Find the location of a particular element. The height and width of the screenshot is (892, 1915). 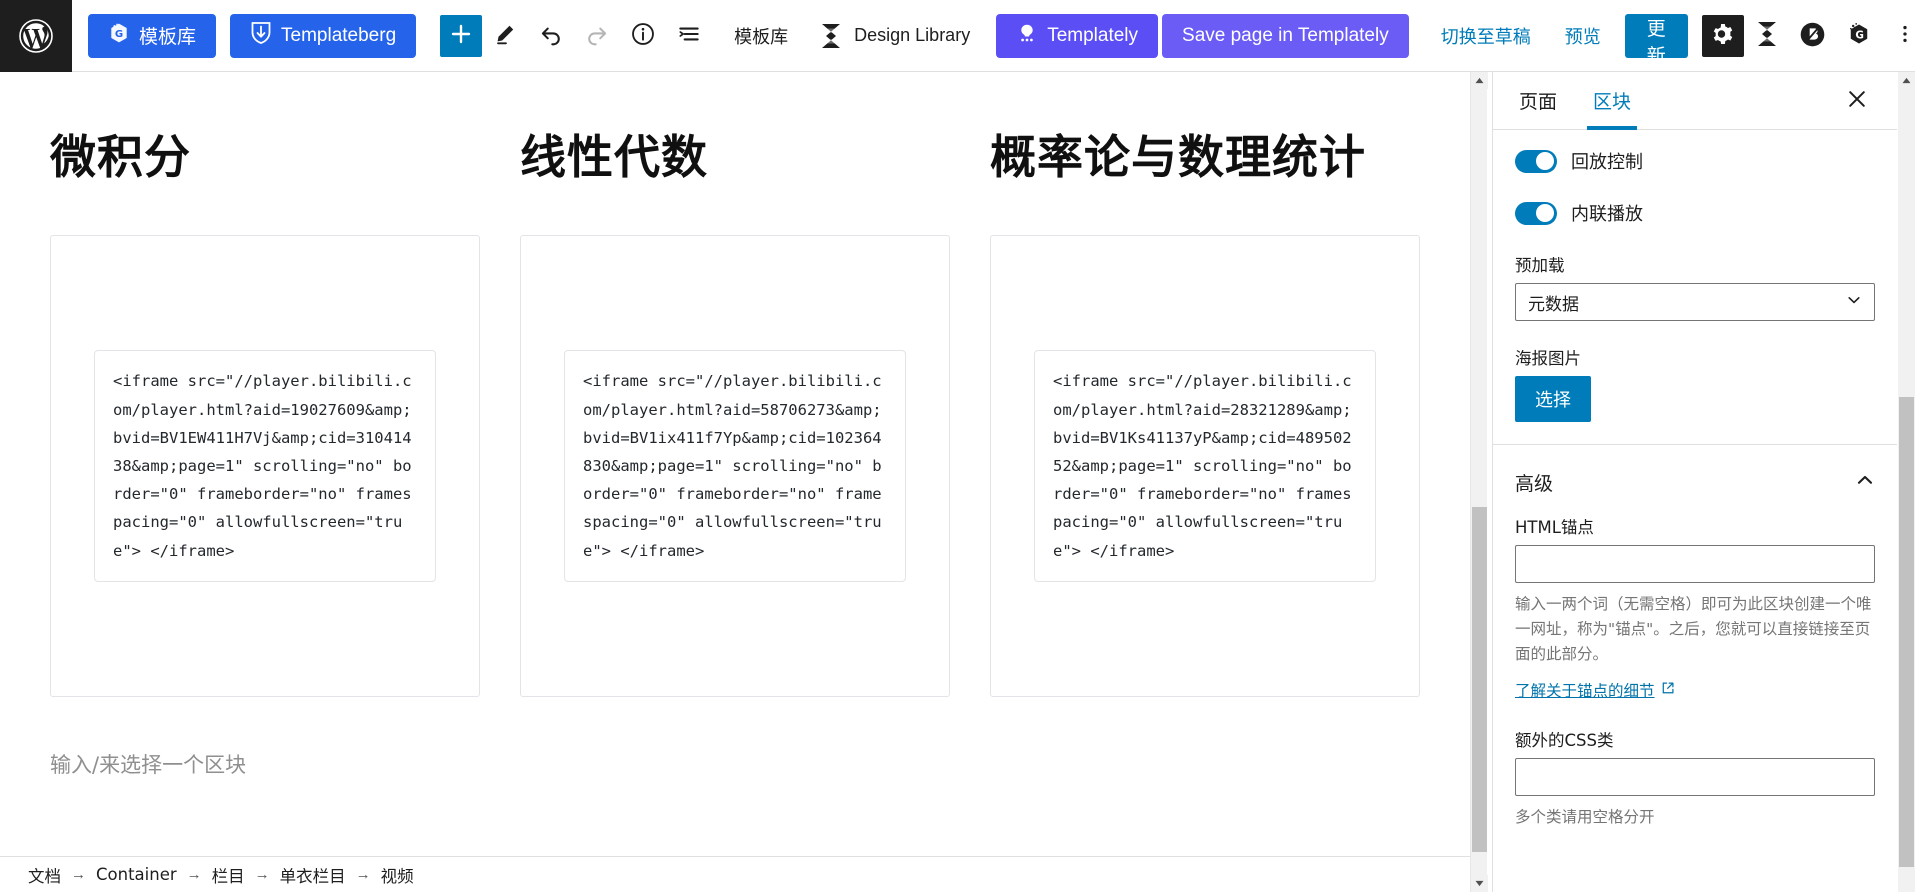

gutenkit-right-button: G is located at coordinates (1859, 36).